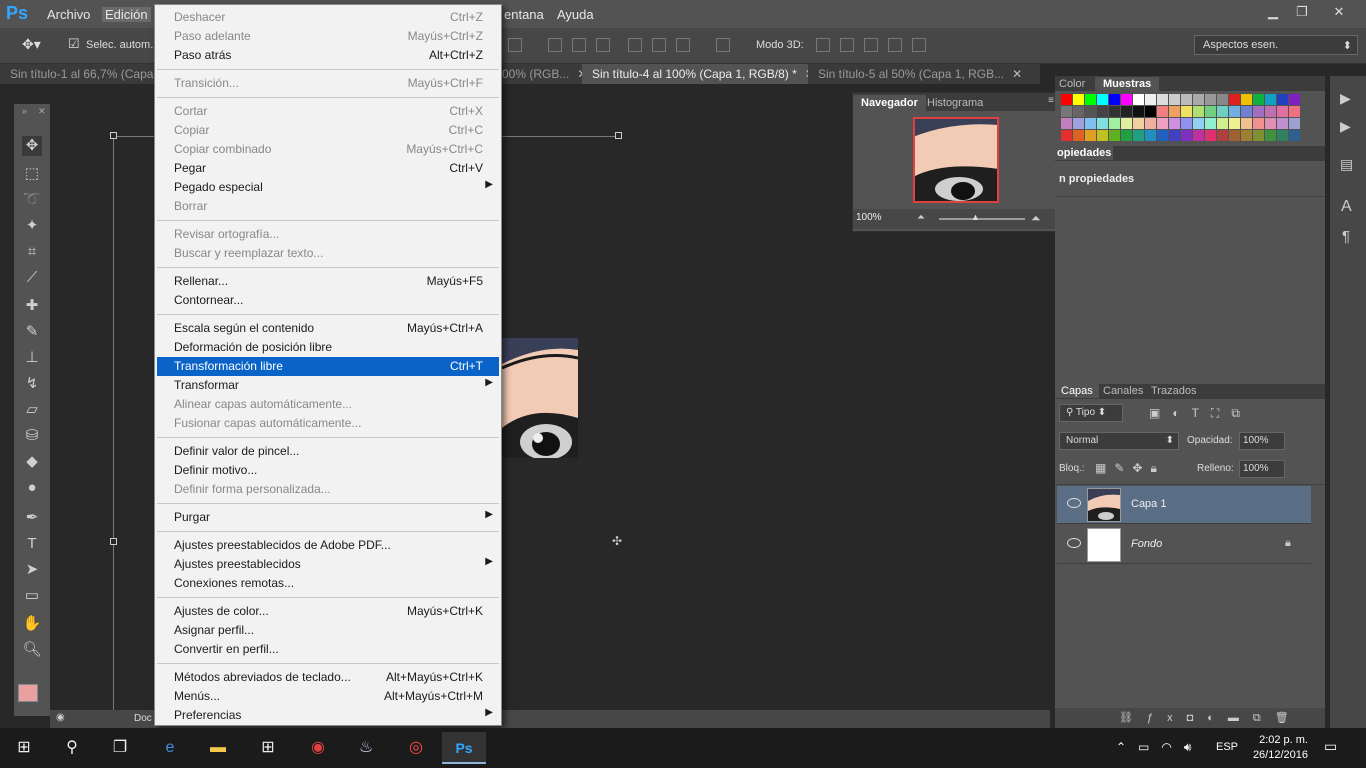 This screenshot has width=1366, height=768. Describe the element at coordinates (328, 696) in the screenshot. I see `menu-item-menus: Menús... Alt+Mayús+Ctrl+M` at that location.